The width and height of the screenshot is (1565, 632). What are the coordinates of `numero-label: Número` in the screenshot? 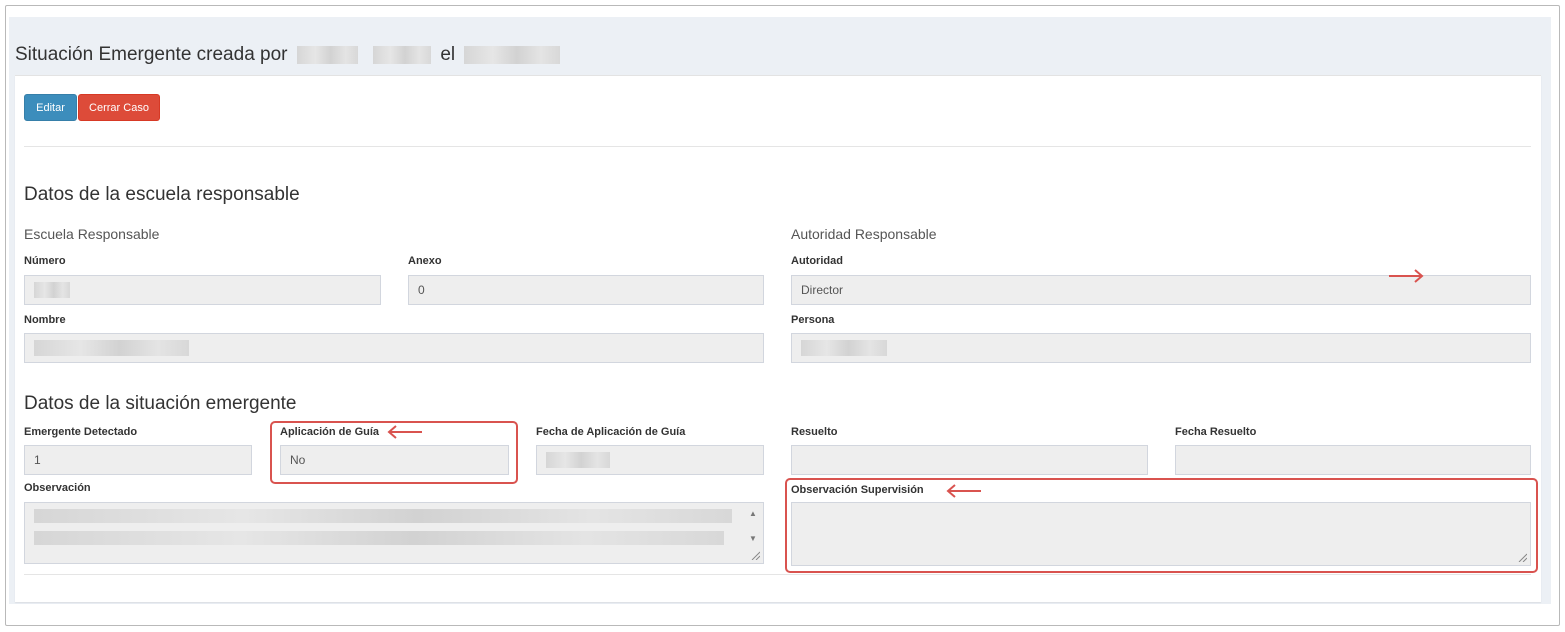 It's located at (45, 261).